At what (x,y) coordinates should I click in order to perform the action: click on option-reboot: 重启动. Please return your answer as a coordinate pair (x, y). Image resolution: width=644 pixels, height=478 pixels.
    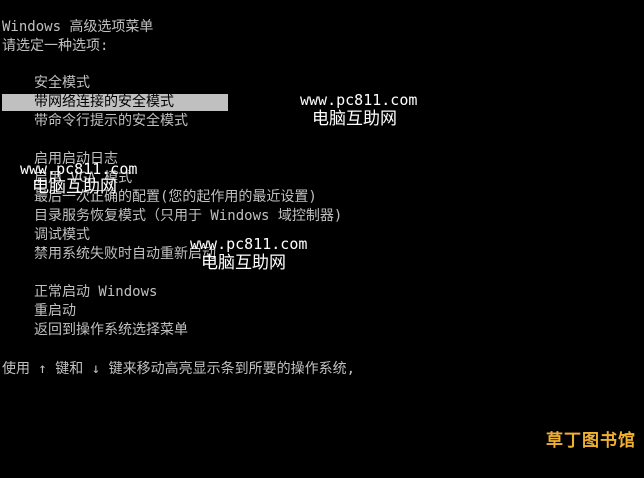
    Looking at the image, I should click on (188, 311).